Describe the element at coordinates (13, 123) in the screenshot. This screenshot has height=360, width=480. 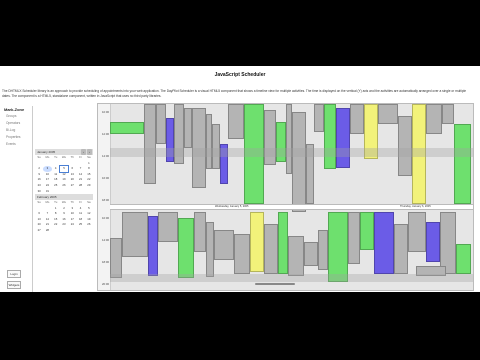
I see `sidebar-item-operators: Operators` at that location.